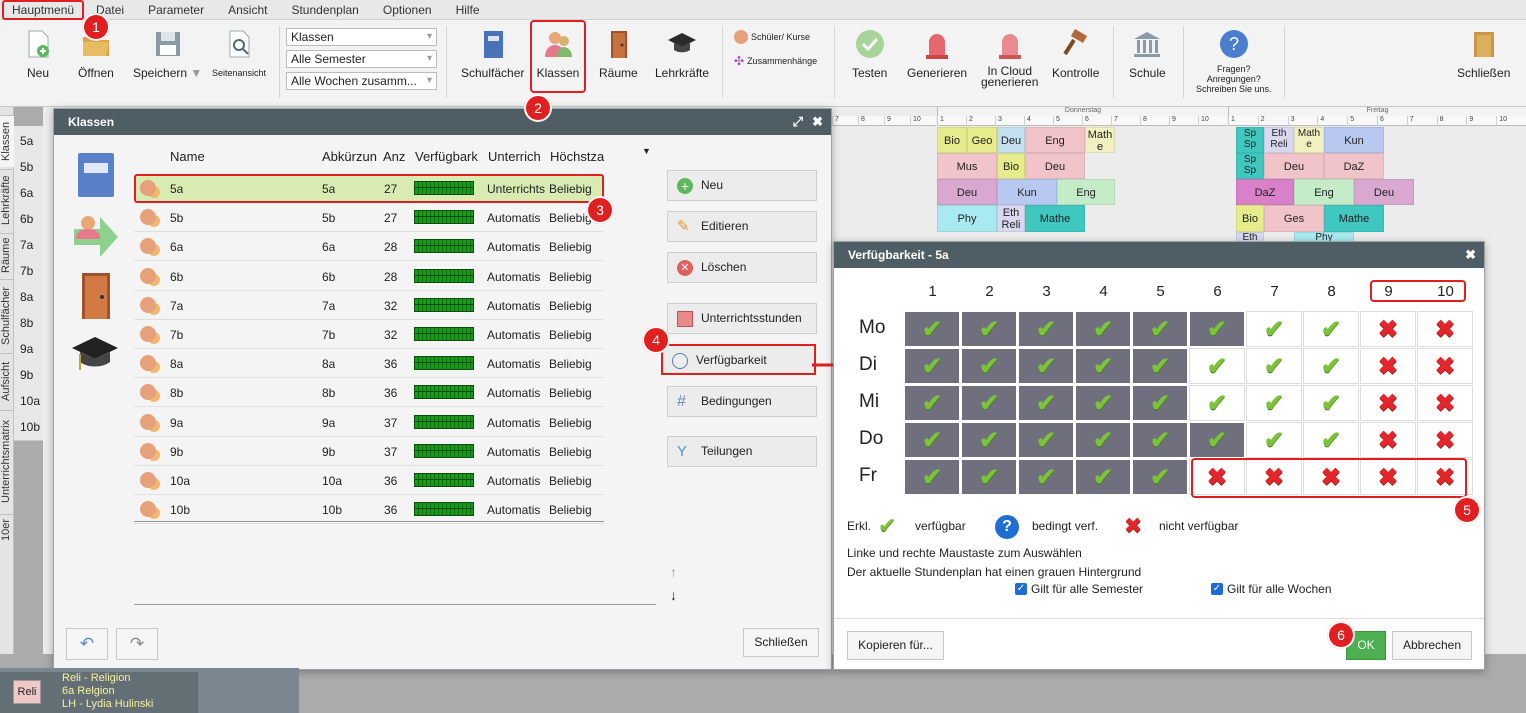 The height and width of the screenshot is (713, 1526). What do you see at coordinates (937, 54) in the screenshot?
I see `generate-button: Generieren` at bounding box center [937, 54].